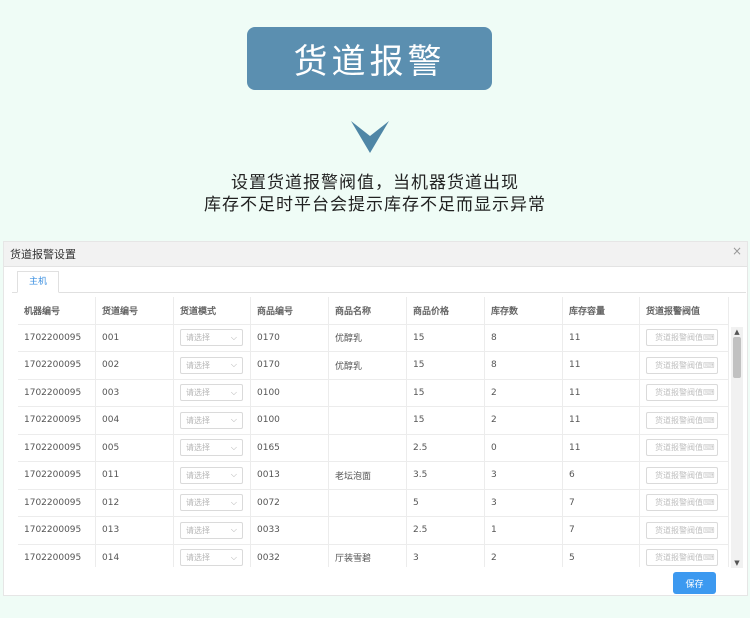 The width and height of the screenshot is (750, 618). I want to click on cell-slot-number: 003, so click(135, 393).